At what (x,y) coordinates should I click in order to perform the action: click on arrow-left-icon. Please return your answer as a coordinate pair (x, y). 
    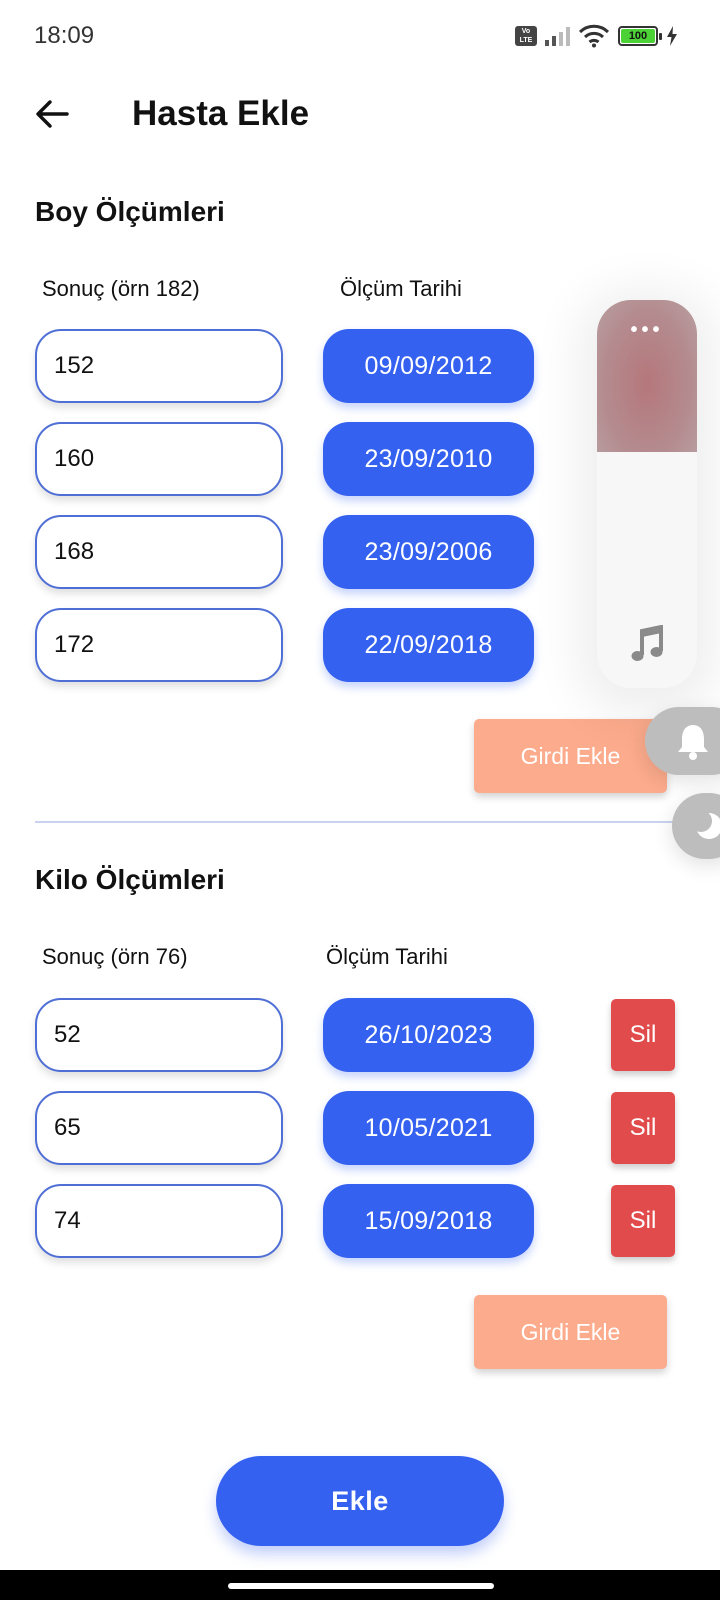
    Looking at the image, I should click on (52, 114).